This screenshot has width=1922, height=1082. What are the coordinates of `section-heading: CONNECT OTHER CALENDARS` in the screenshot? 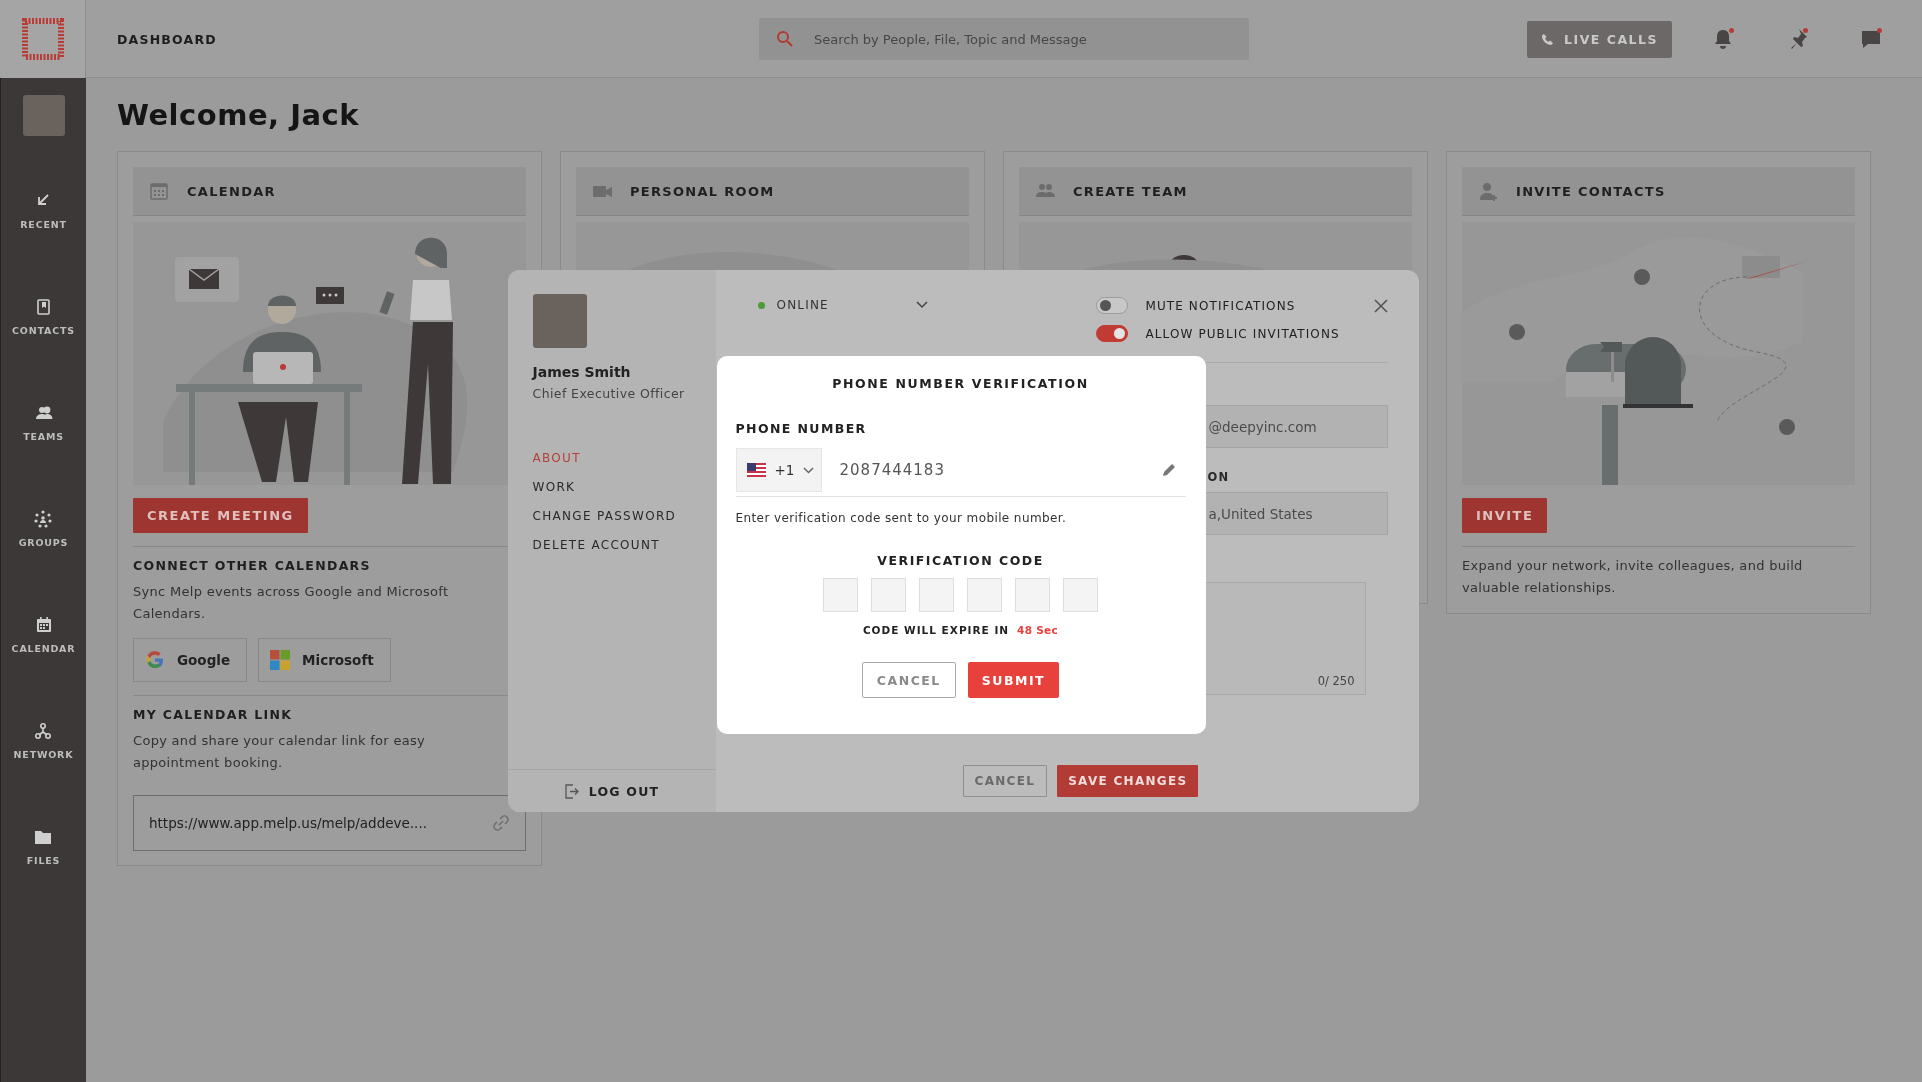 It's located at (252, 565).